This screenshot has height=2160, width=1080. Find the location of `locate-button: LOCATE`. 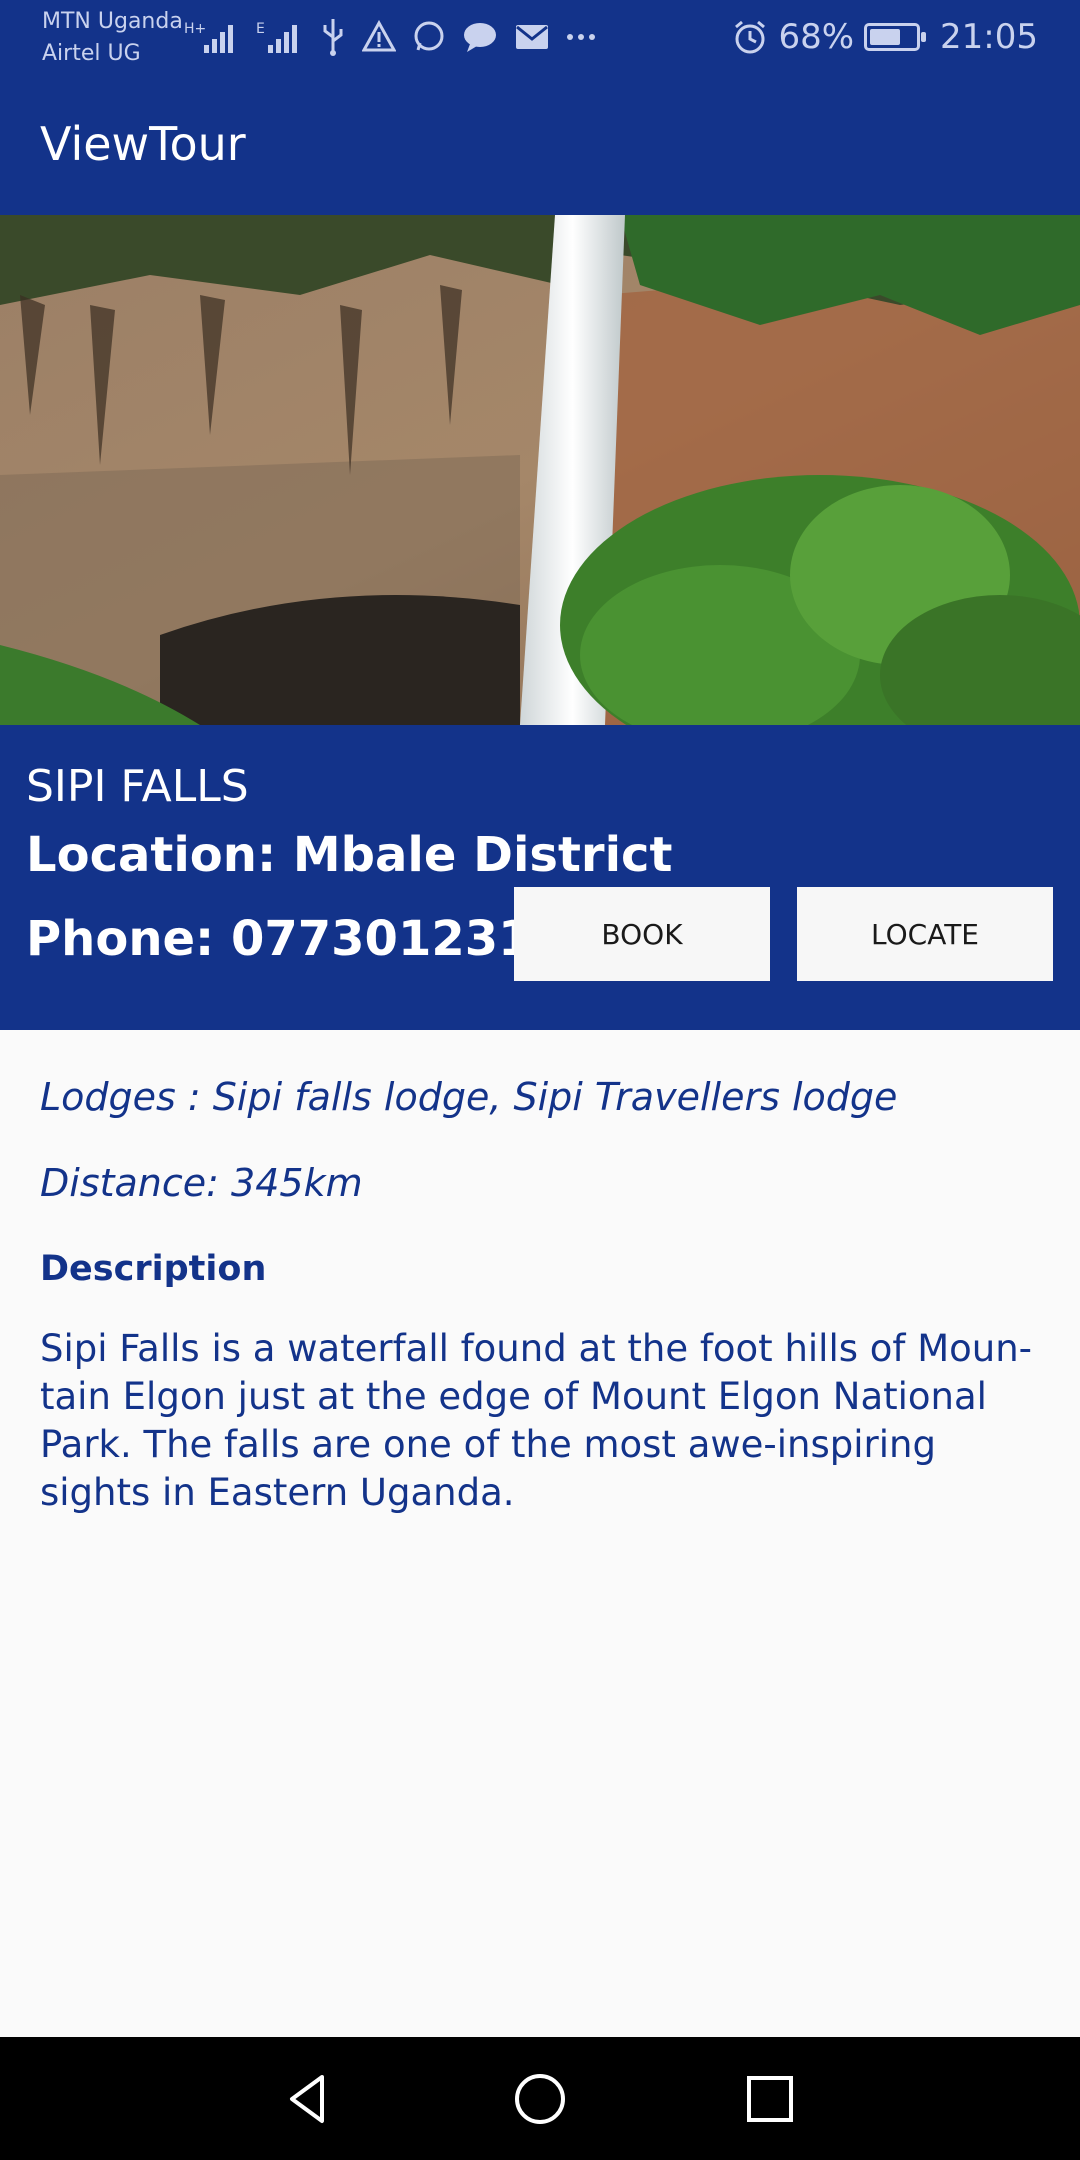

locate-button: LOCATE is located at coordinates (925, 934).